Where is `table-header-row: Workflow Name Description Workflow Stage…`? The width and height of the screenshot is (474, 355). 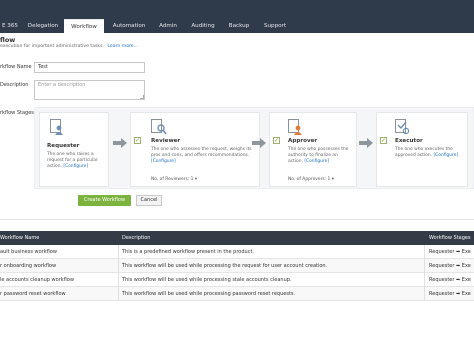 table-header-row: Workflow Name Description Workflow Stage… is located at coordinates (237, 238).